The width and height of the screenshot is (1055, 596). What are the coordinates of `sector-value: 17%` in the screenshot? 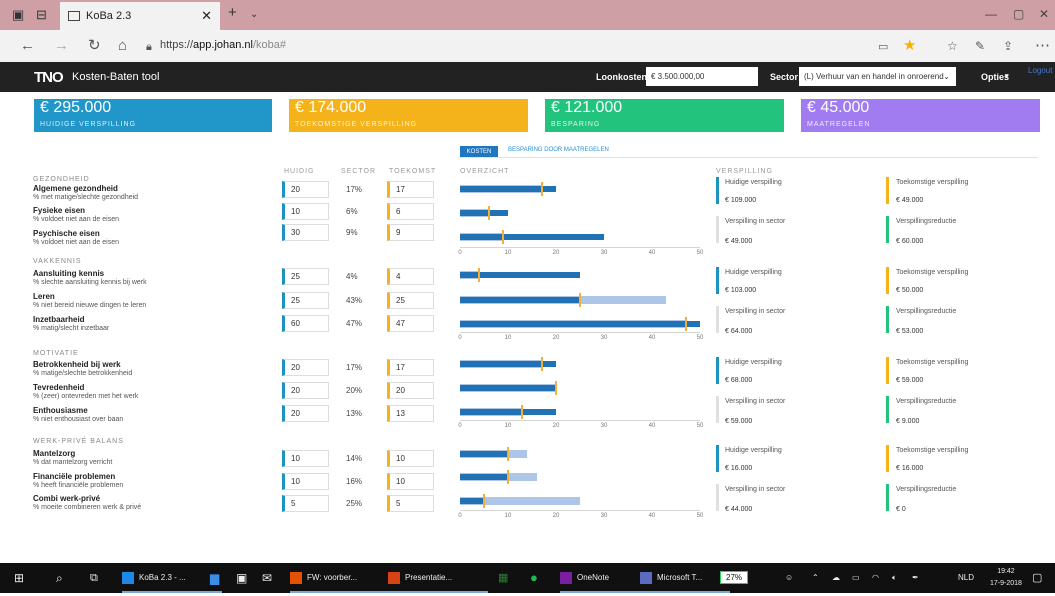 It's located at (354, 189).